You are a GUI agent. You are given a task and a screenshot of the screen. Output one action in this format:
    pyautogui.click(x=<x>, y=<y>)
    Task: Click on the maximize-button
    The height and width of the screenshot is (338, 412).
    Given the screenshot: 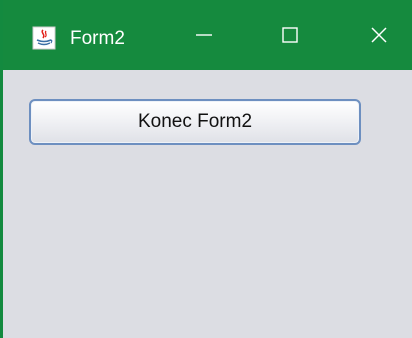 What is the action you would take?
    pyautogui.click(x=290, y=35)
    